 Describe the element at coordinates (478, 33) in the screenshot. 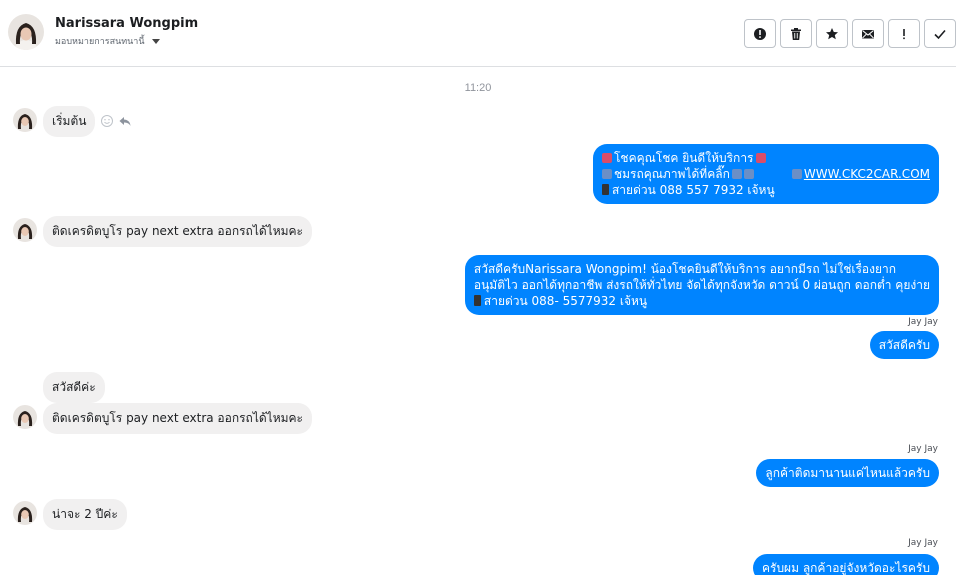

I see `conversation-header: Narissara Wongpim มอบหมายการสนทนานี้` at that location.